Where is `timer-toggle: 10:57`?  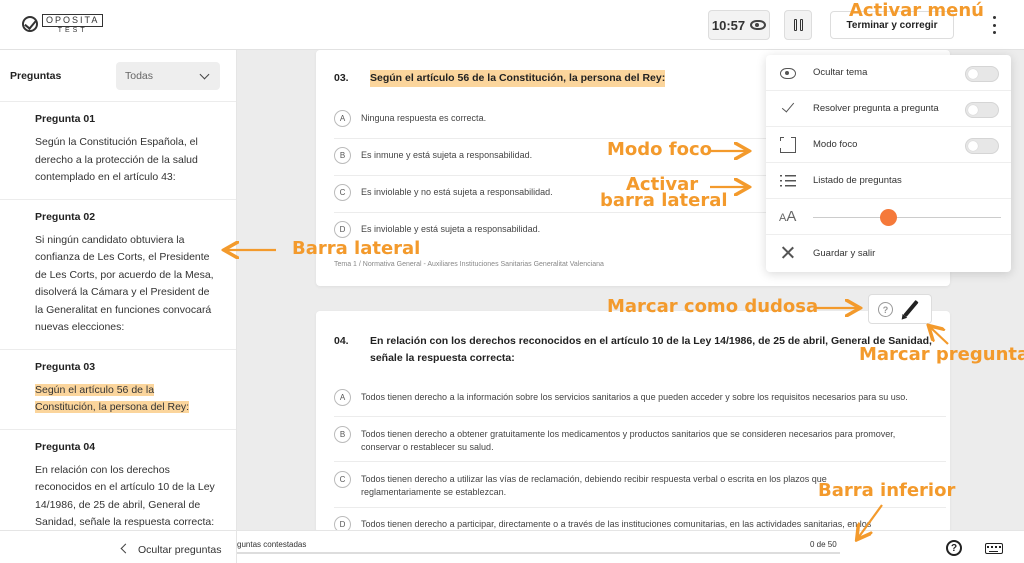
timer-toggle: 10:57 is located at coordinates (739, 25).